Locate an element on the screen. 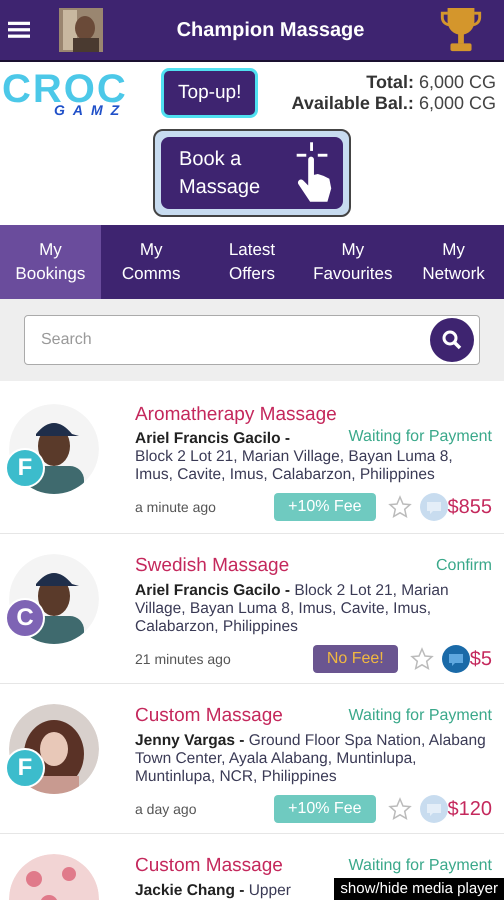  time-text: 21 minutes ago is located at coordinates (183, 659).